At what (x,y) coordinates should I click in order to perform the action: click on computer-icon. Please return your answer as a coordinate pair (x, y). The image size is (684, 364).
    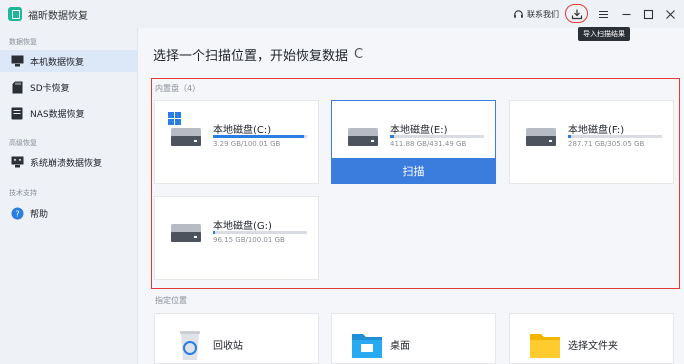
    Looking at the image, I should click on (17, 61).